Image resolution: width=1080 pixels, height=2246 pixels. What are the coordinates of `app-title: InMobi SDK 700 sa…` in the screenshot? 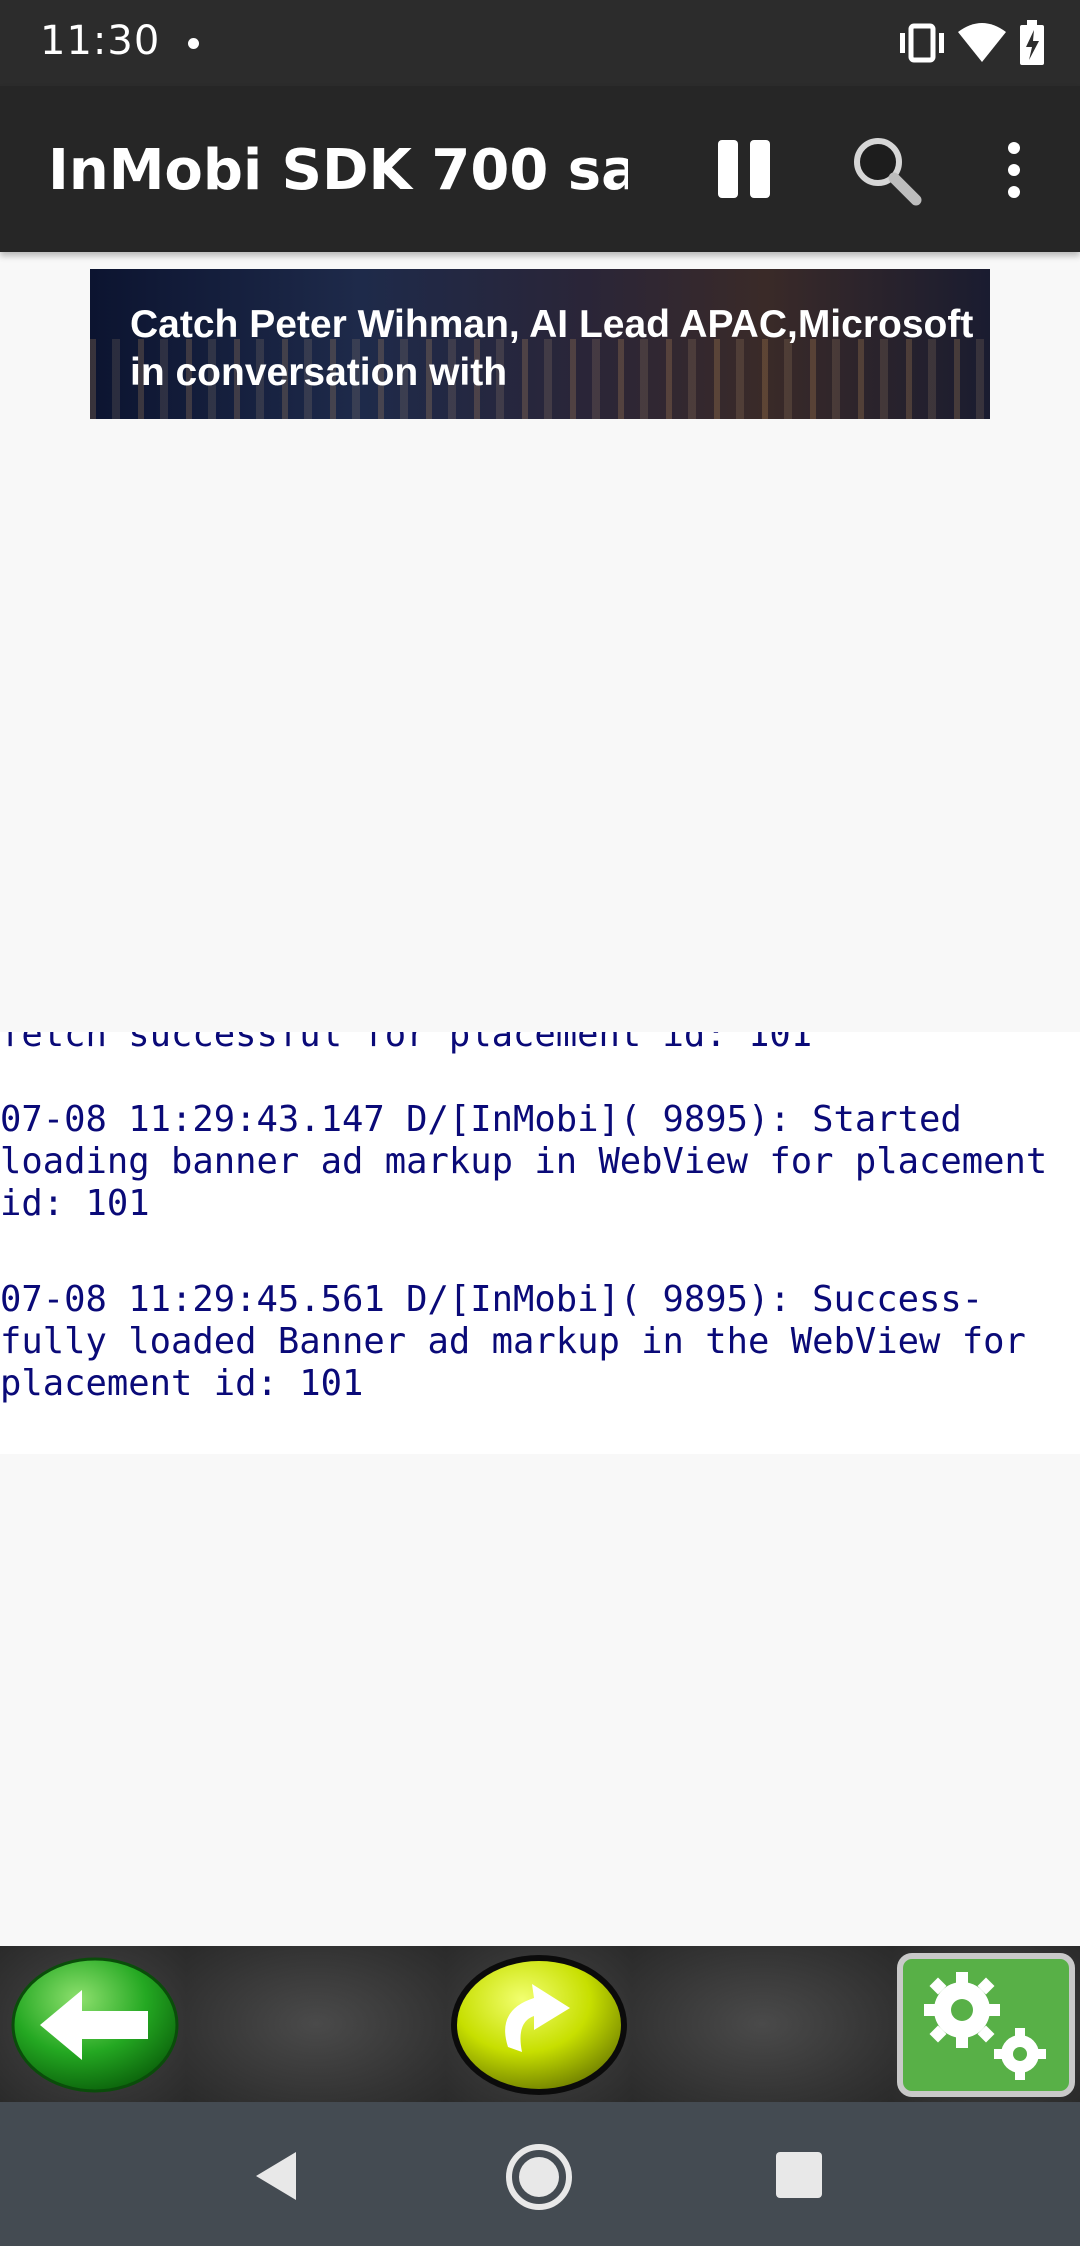 It's located at (338, 170).